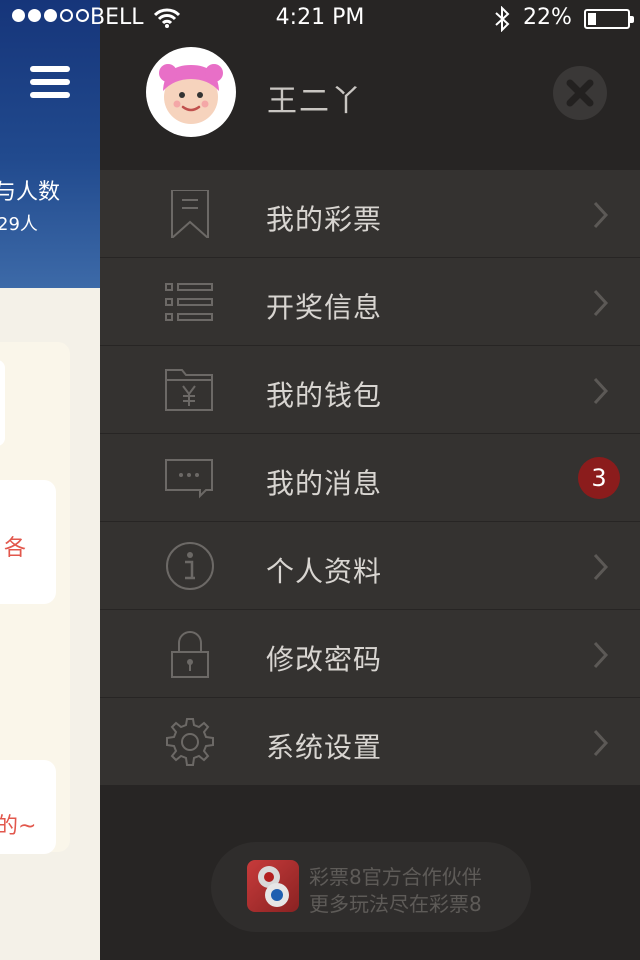  What do you see at coordinates (15, 548) in the screenshot?
I see `card-text: 各` at bounding box center [15, 548].